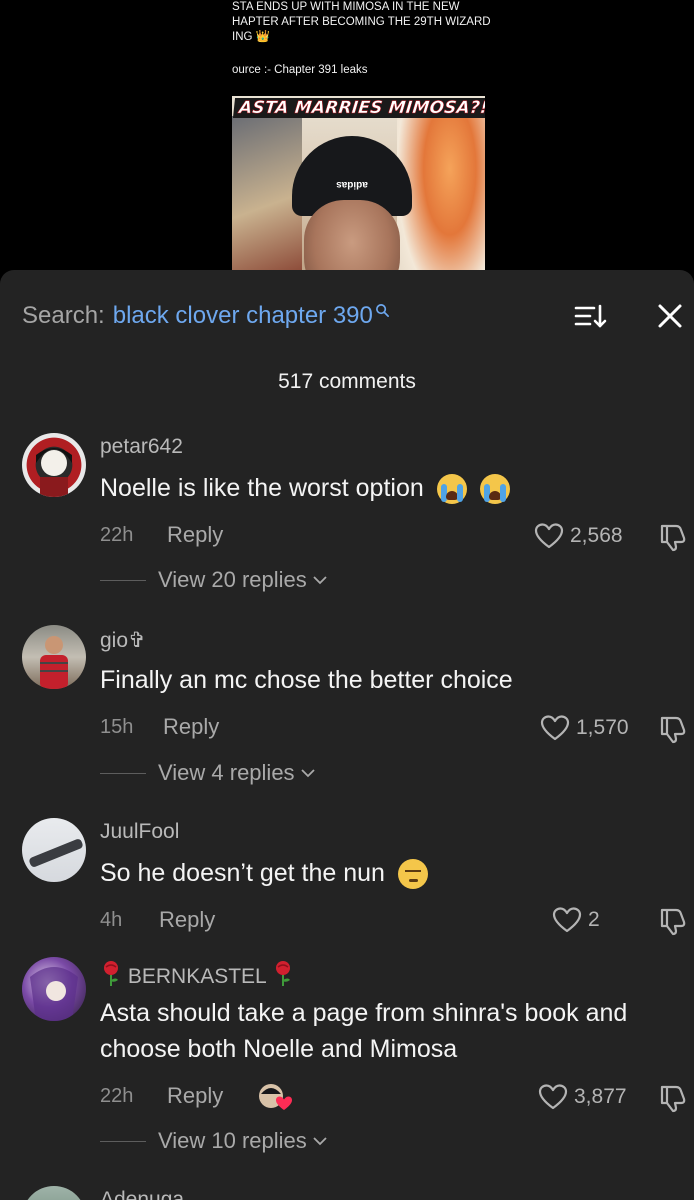 The width and height of the screenshot is (694, 1200). What do you see at coordinates (306, 680) in the screenshot?
I see `comment-text: Finally an mc chose the better choice` at bounding box center [306, 680].